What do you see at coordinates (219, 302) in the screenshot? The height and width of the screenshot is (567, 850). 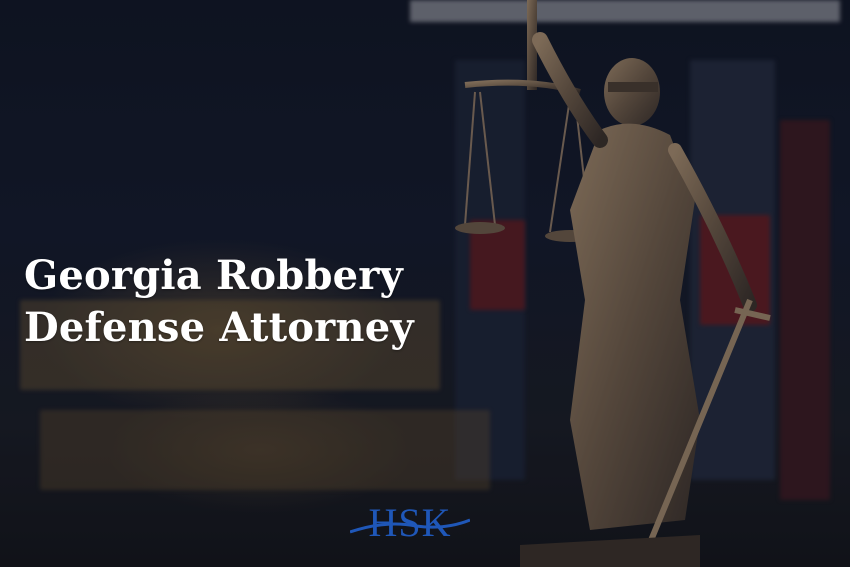 I see `page-headline: Georgia Robbery Defense Attorney` at bounding box center [219, 302].